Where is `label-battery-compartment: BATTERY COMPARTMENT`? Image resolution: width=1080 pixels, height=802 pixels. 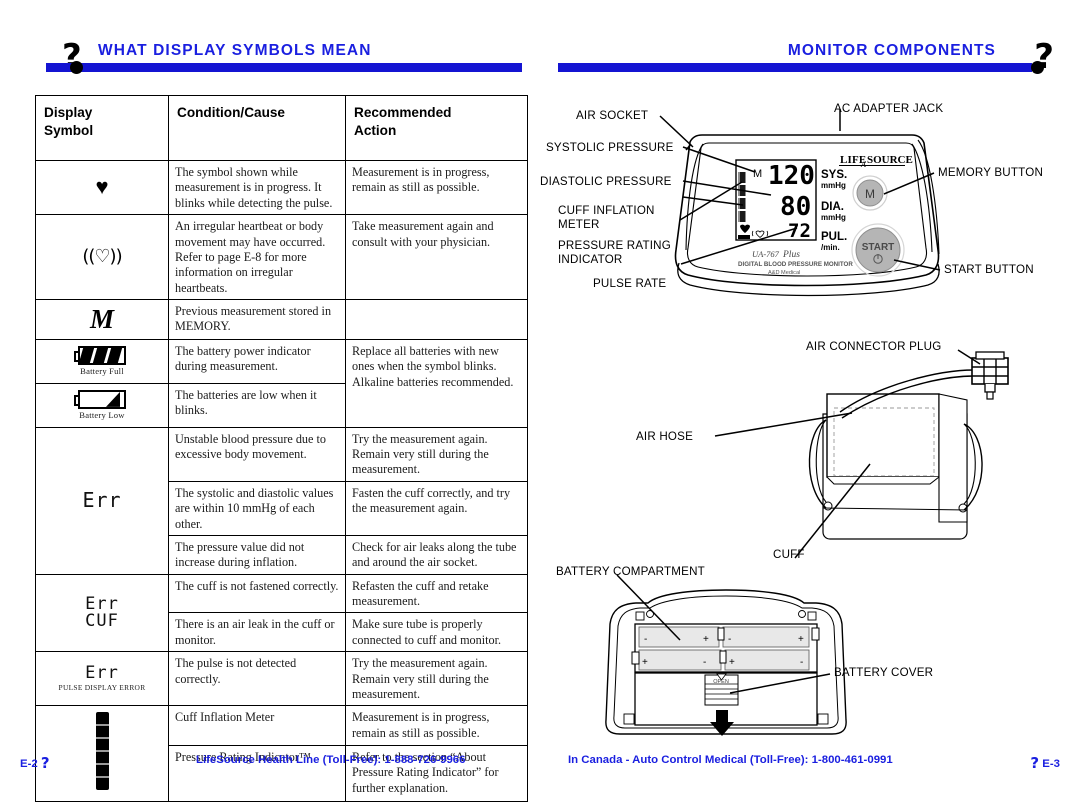
label-battery-compartment: BATTERY COMPARTMENT is located at coordinates (630, 571).